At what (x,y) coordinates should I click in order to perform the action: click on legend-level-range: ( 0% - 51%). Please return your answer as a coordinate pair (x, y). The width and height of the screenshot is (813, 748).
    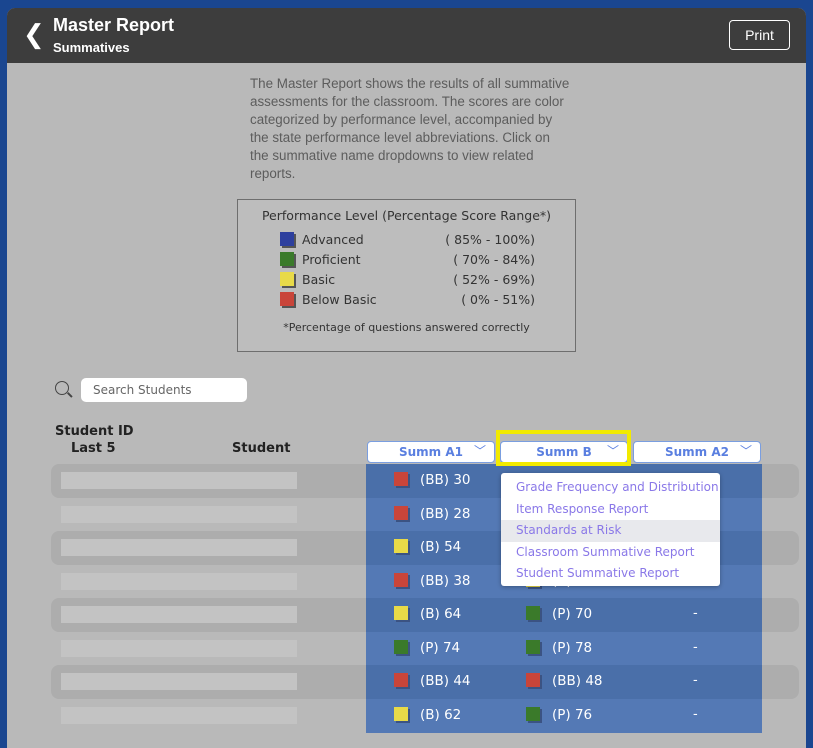
    Looking at the image, I should click on (498, 299).